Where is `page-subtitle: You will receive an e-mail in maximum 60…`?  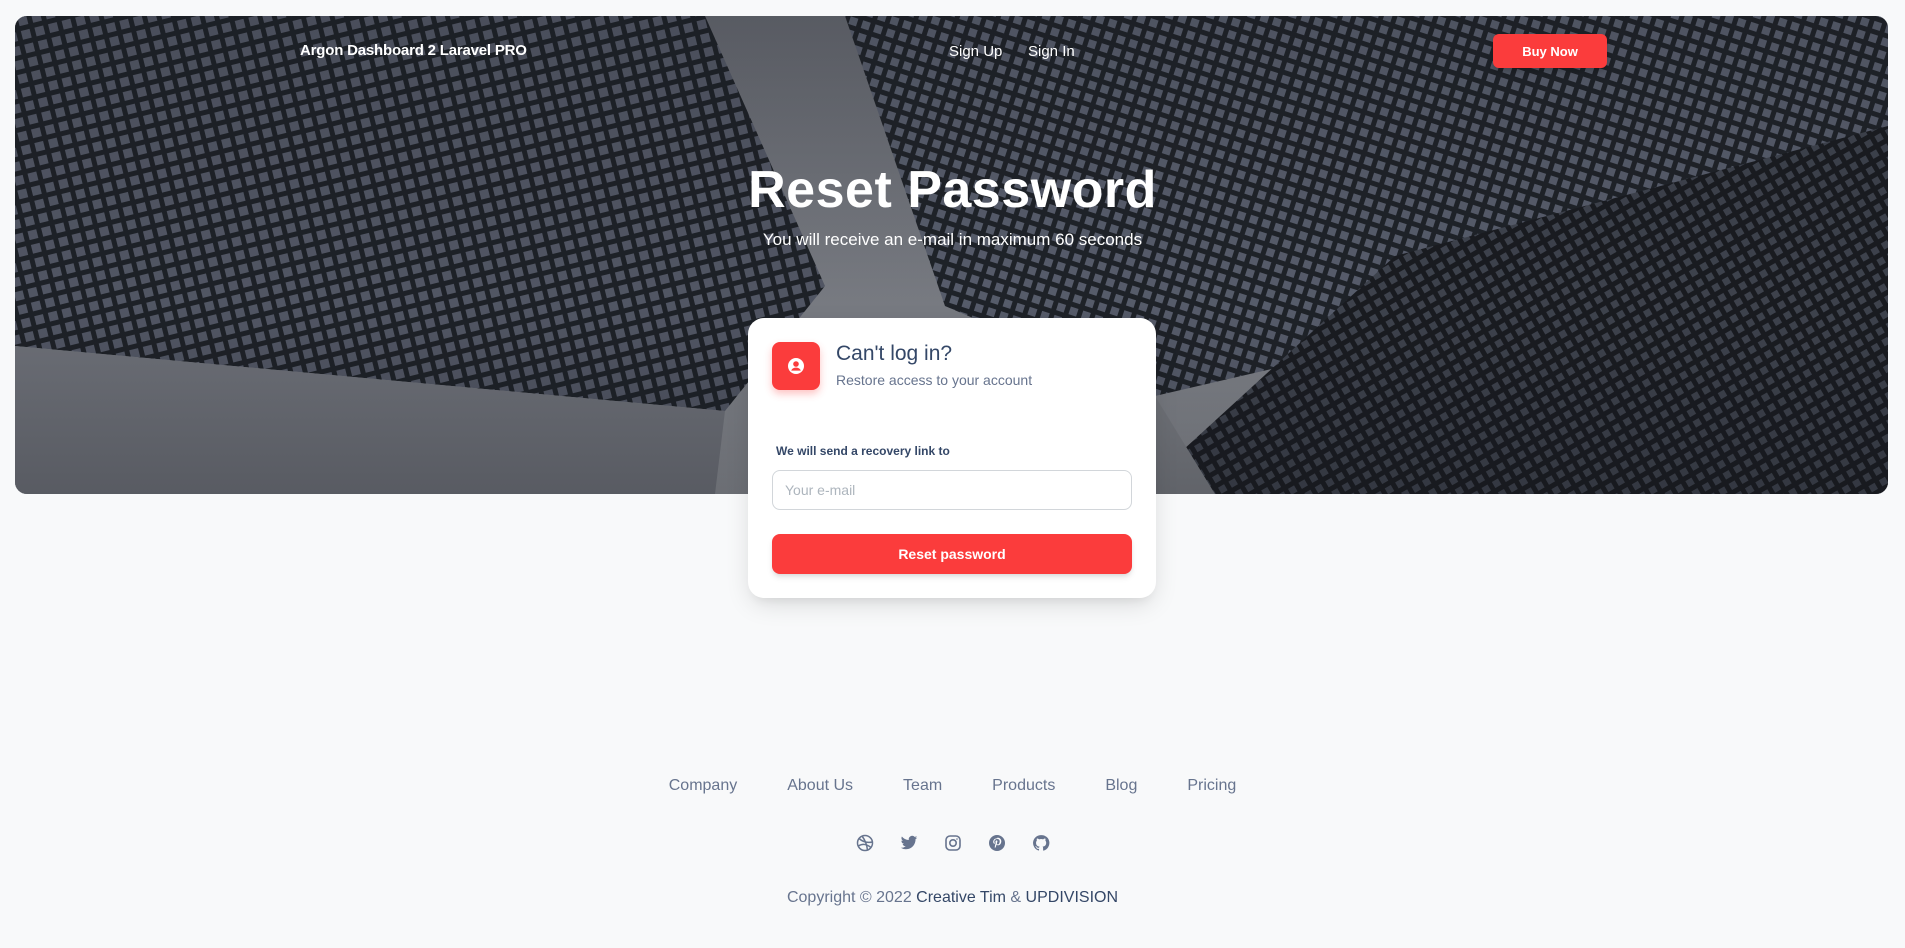 page-subtitle: You will receive an e-mail in maximum 60… is located at coordinates (952, 239).